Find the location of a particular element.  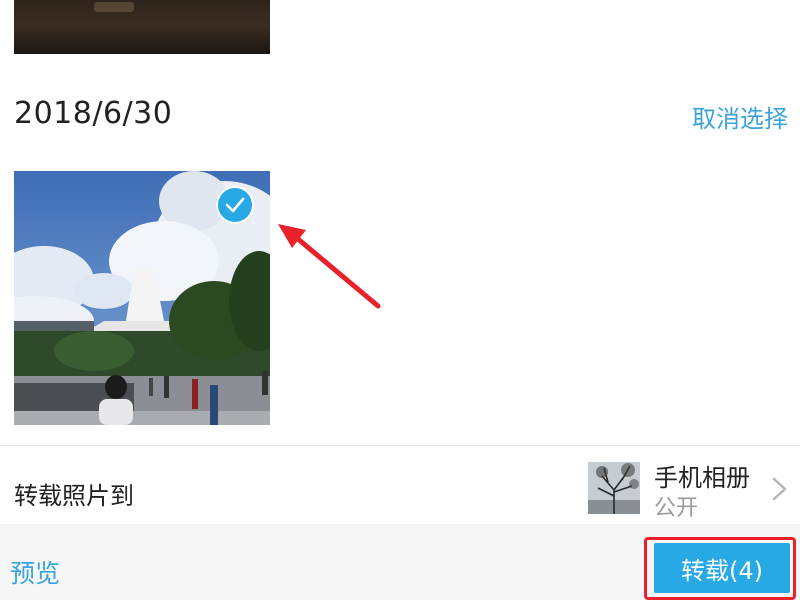

cancel-selection-link: 取消选择 is located at coordinates (740, 116).